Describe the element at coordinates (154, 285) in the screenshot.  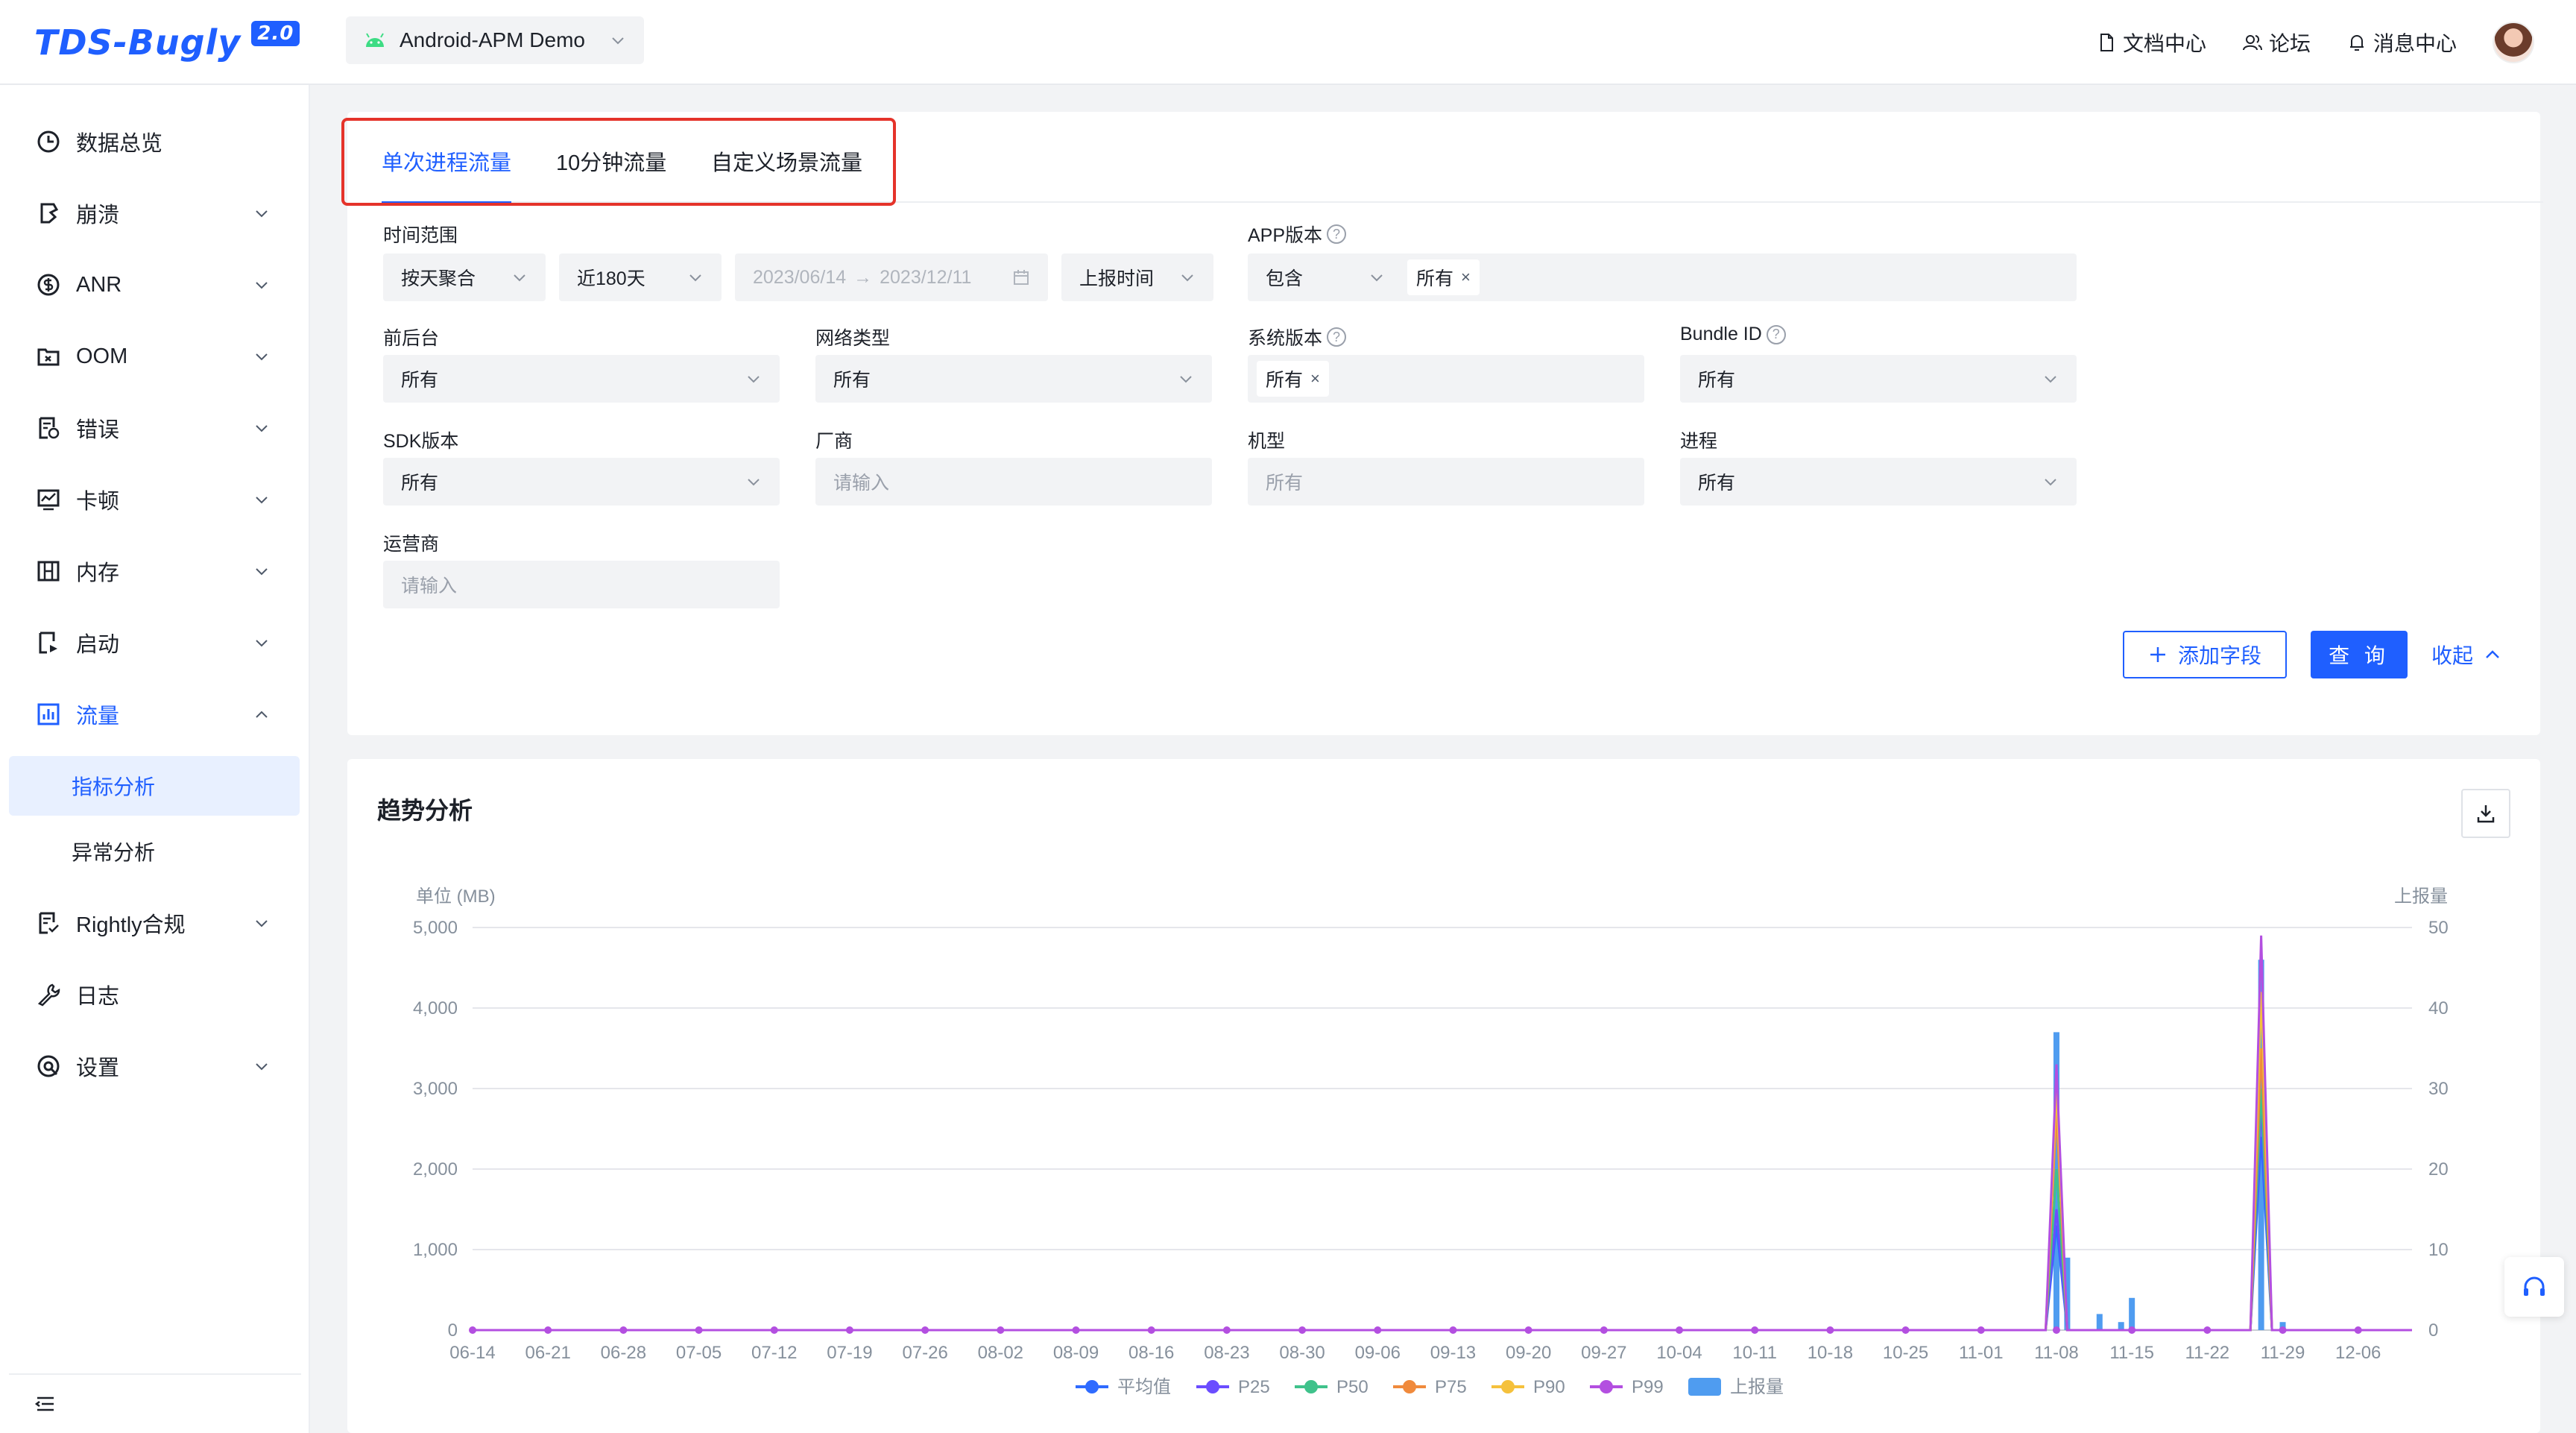
I see `sidebar-item-anr: ANR` at that location.